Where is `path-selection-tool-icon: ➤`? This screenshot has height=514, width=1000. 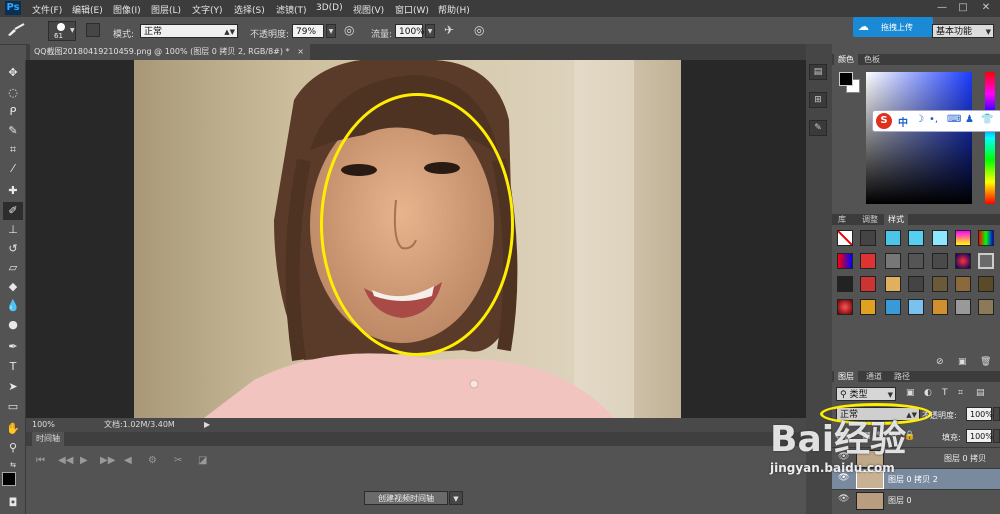
path-selection-tool-icon: ➤ is located at coordinates (13, 387).